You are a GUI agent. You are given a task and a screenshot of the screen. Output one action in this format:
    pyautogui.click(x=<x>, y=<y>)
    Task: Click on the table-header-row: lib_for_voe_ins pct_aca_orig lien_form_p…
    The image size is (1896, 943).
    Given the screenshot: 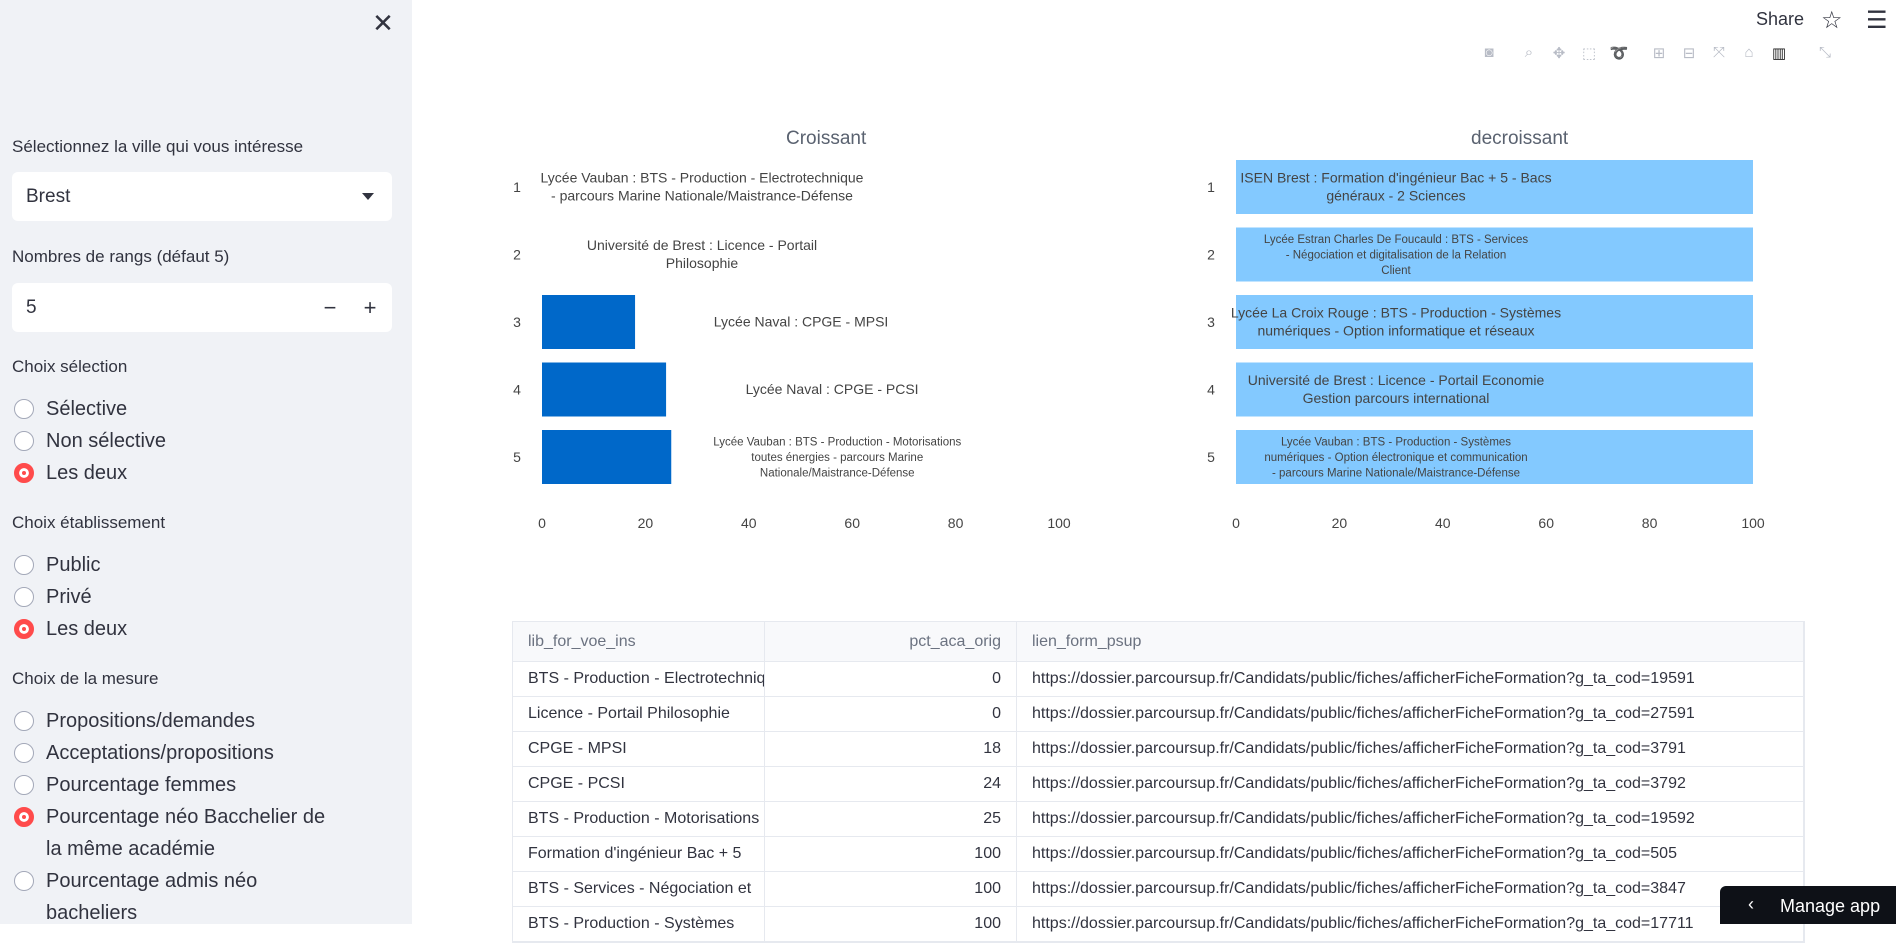 What is the action you would take?
    pyautogui.click(x=1158, y=642)
    